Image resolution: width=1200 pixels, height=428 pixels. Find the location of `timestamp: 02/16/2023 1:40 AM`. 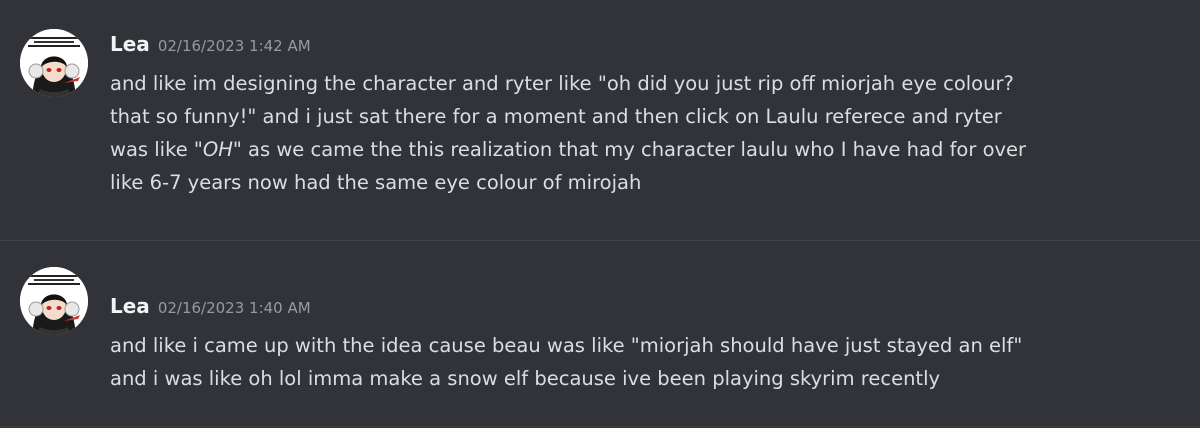

timestamp: 02/16/2023 1:40 AM is located at coordinates (234, 308).